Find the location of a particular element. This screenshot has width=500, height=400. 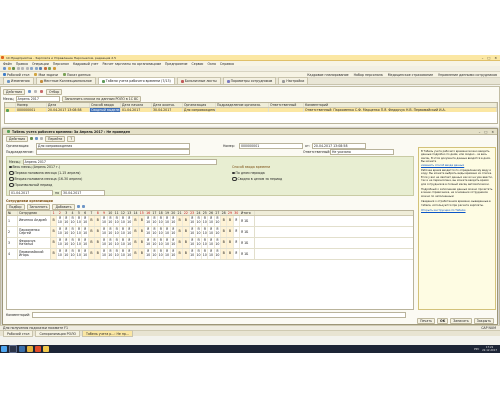

post-icon is located at coordinates (31, 138).